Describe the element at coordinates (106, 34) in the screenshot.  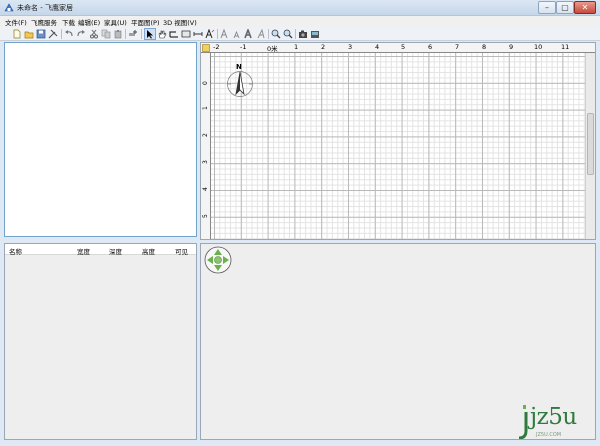
I see `copy-button` at that location.